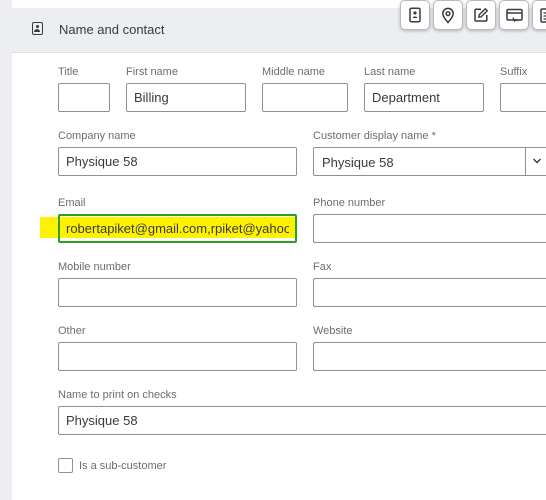 The width and height of the screenshot is (546, 500). I want to click on email-label: Email, so click(72, 203).